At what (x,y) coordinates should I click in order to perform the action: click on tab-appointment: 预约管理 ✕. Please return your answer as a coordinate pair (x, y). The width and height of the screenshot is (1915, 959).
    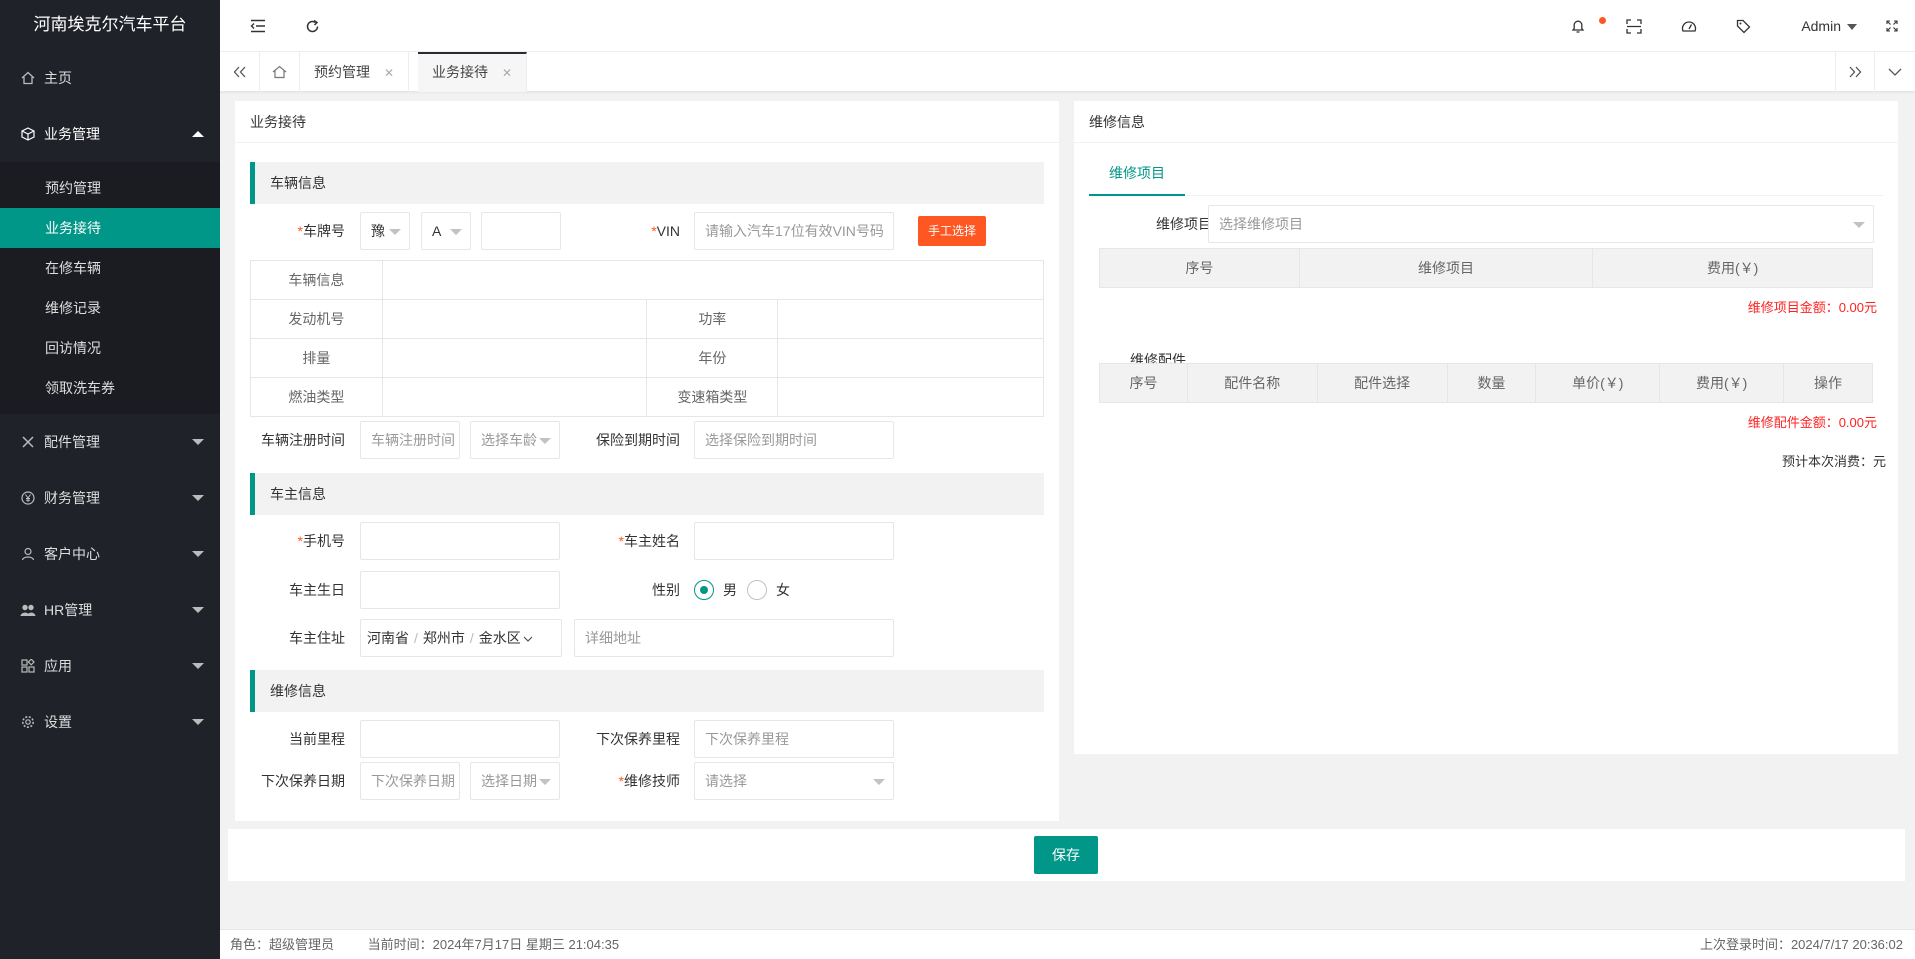
    Looking at the image, I should click on (355, 72).